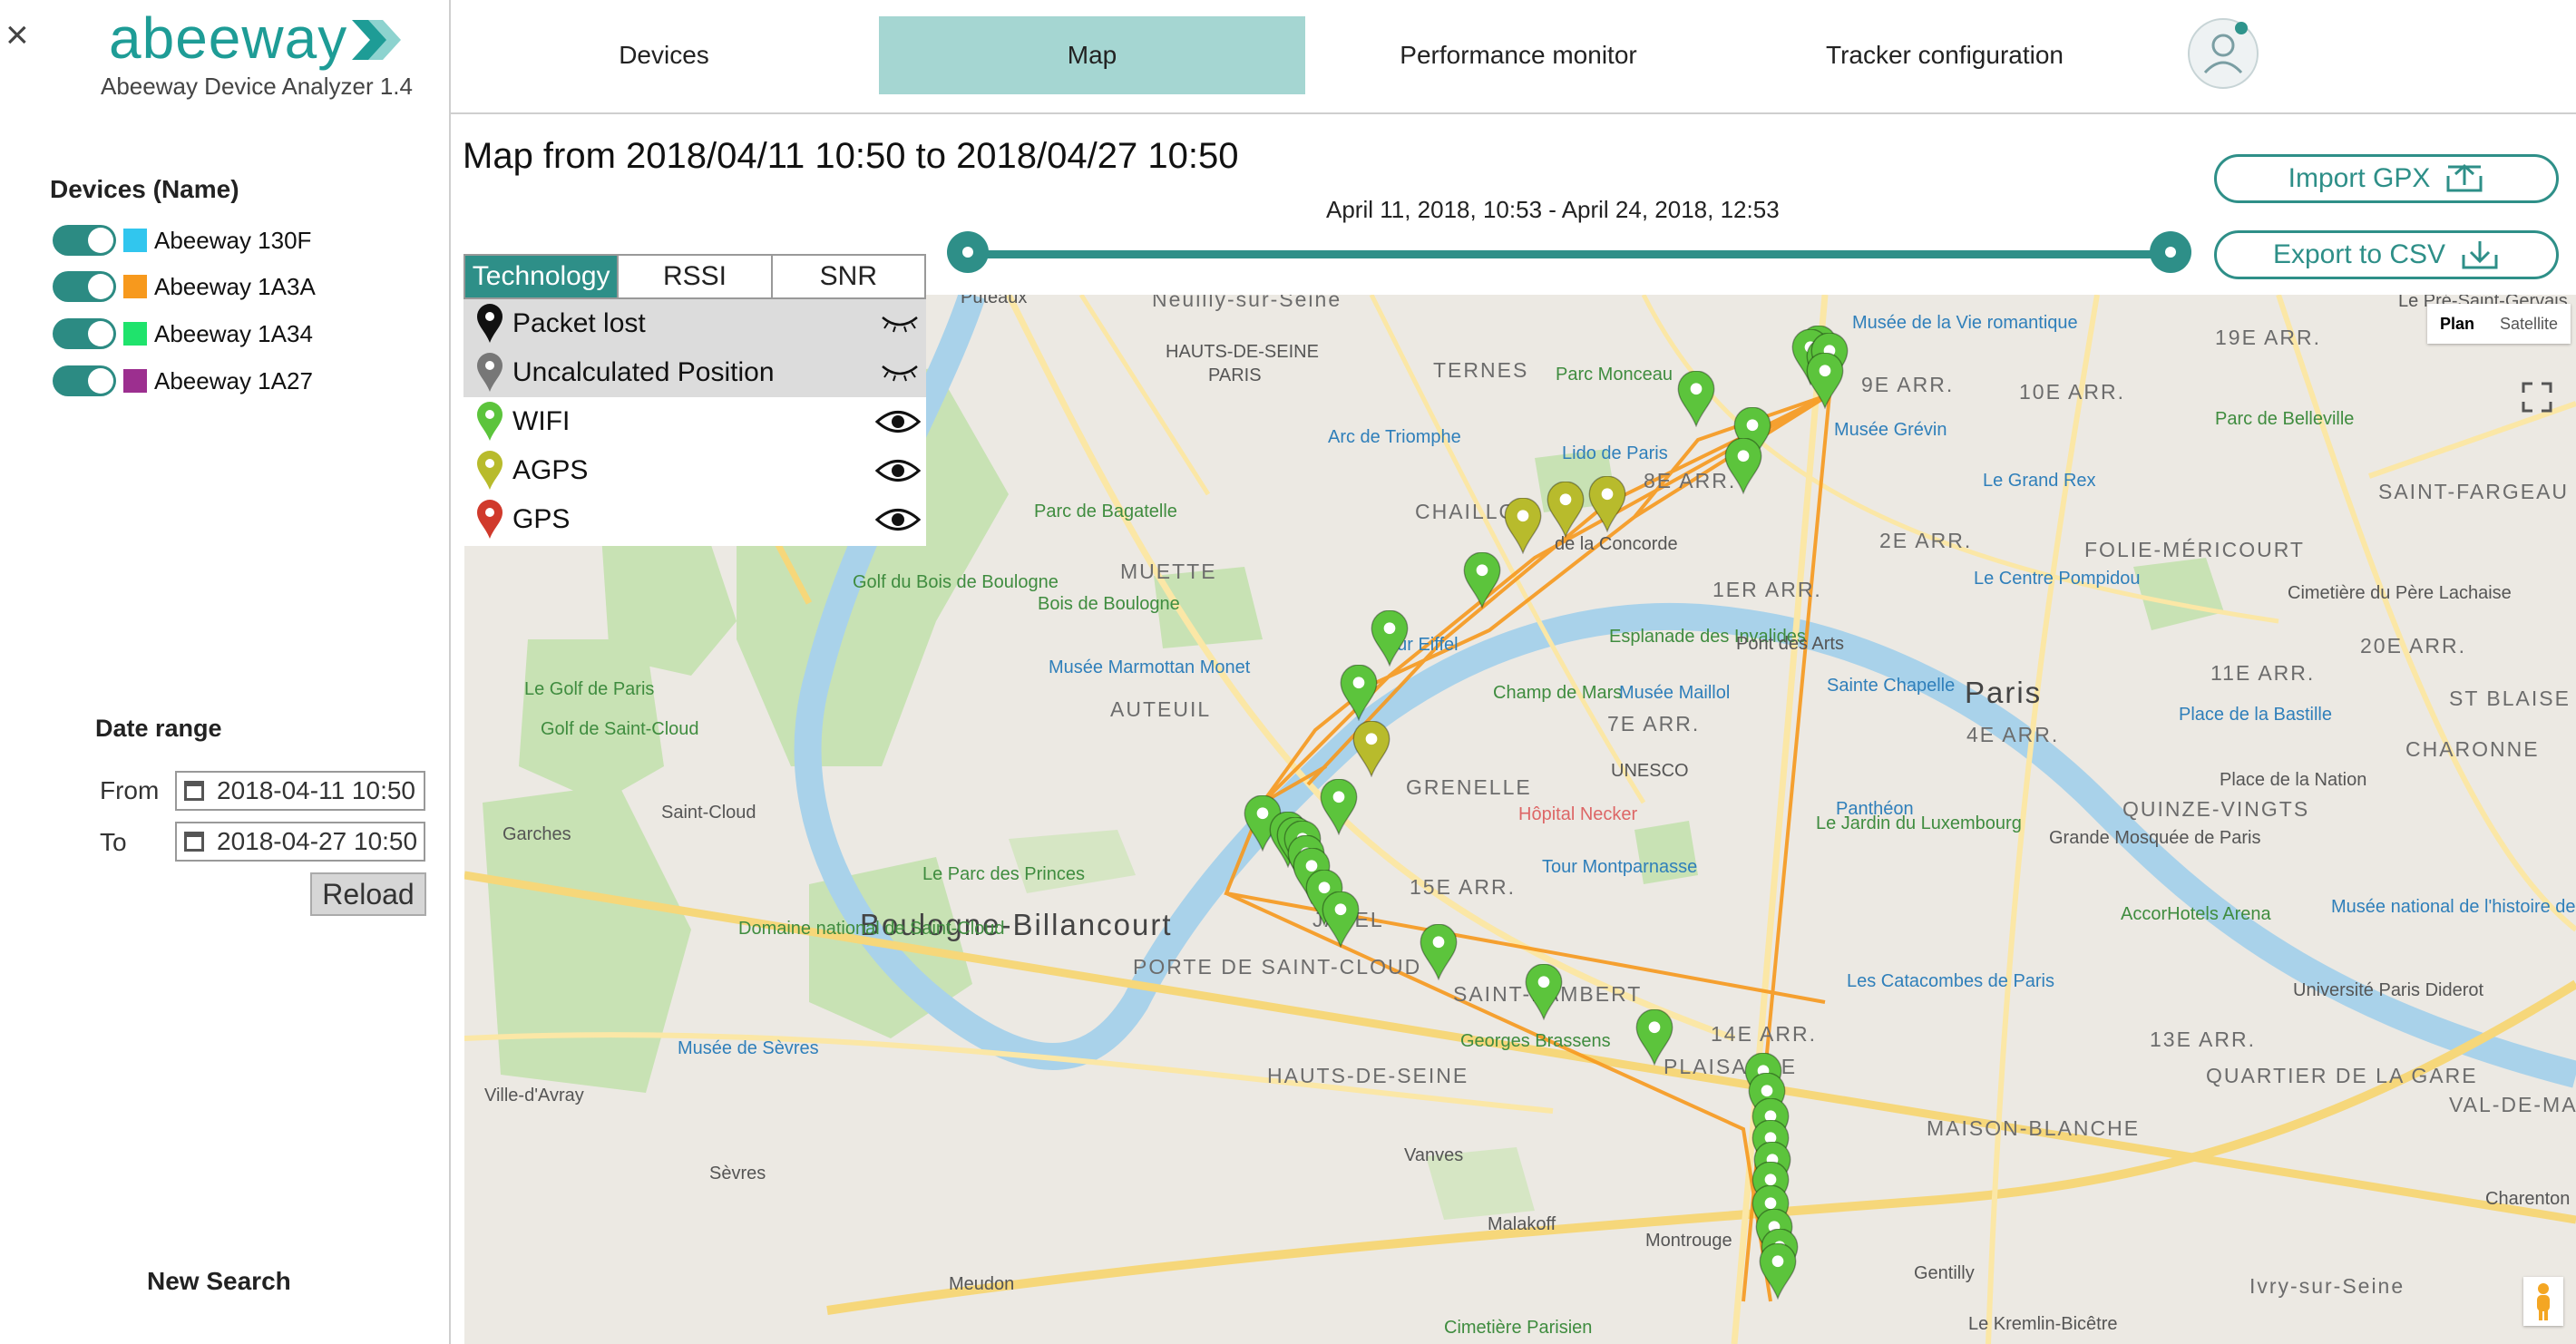 The height and width of the screenshot is (1344, 2576). I want to click on close-icon: ×, so click(17, 35).